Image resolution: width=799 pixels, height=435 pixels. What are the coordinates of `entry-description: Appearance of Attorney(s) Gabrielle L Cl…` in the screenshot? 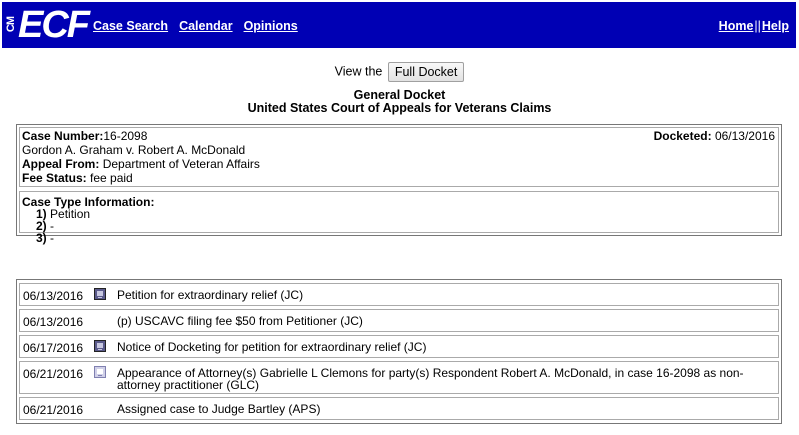 It's located at (430, 379).